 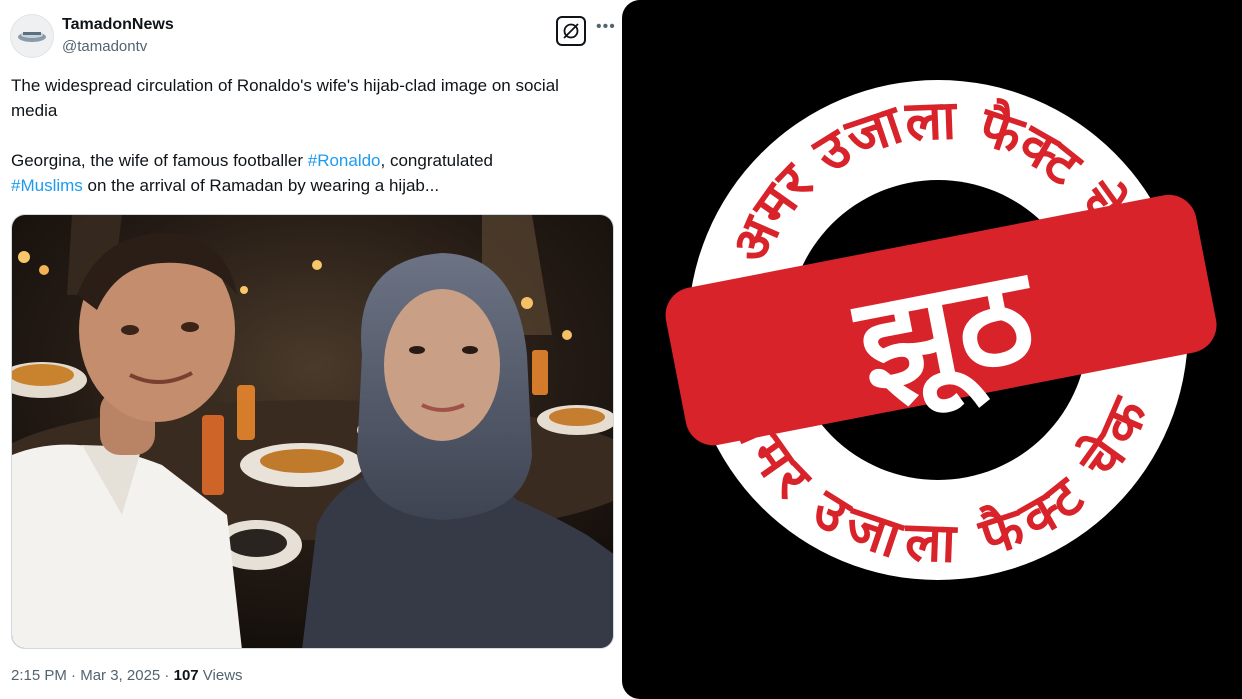 I want to click on tweet-date-link: Mar 3, 2025, so click(x=120, y=675).